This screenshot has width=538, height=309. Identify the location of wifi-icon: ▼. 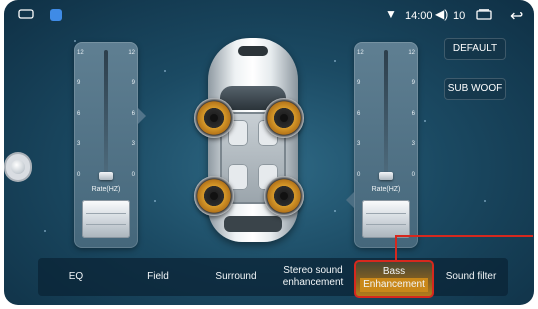
(391, 14).